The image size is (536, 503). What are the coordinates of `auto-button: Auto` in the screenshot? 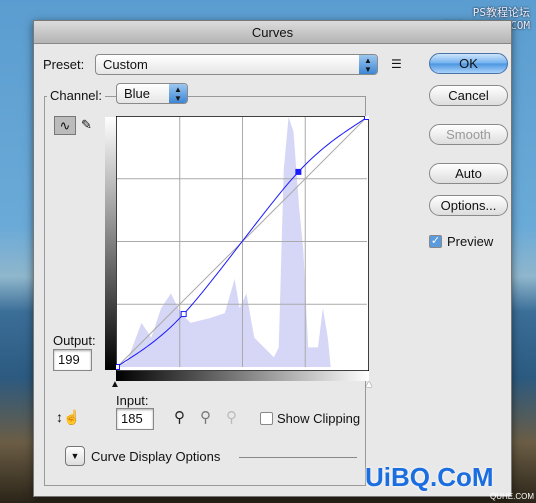 It's located at (468, 173).